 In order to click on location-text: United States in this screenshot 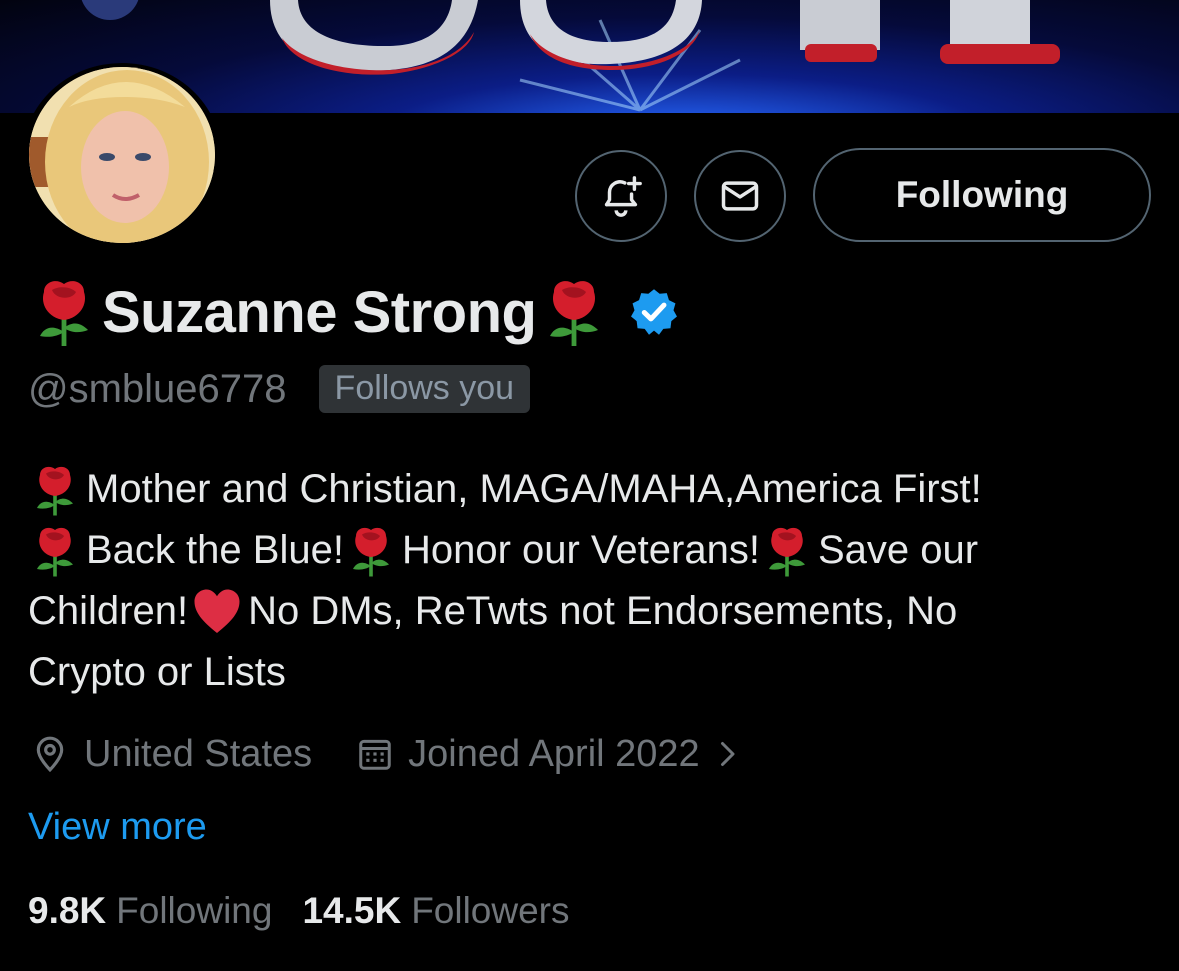, I will do `click(198, 753)`.